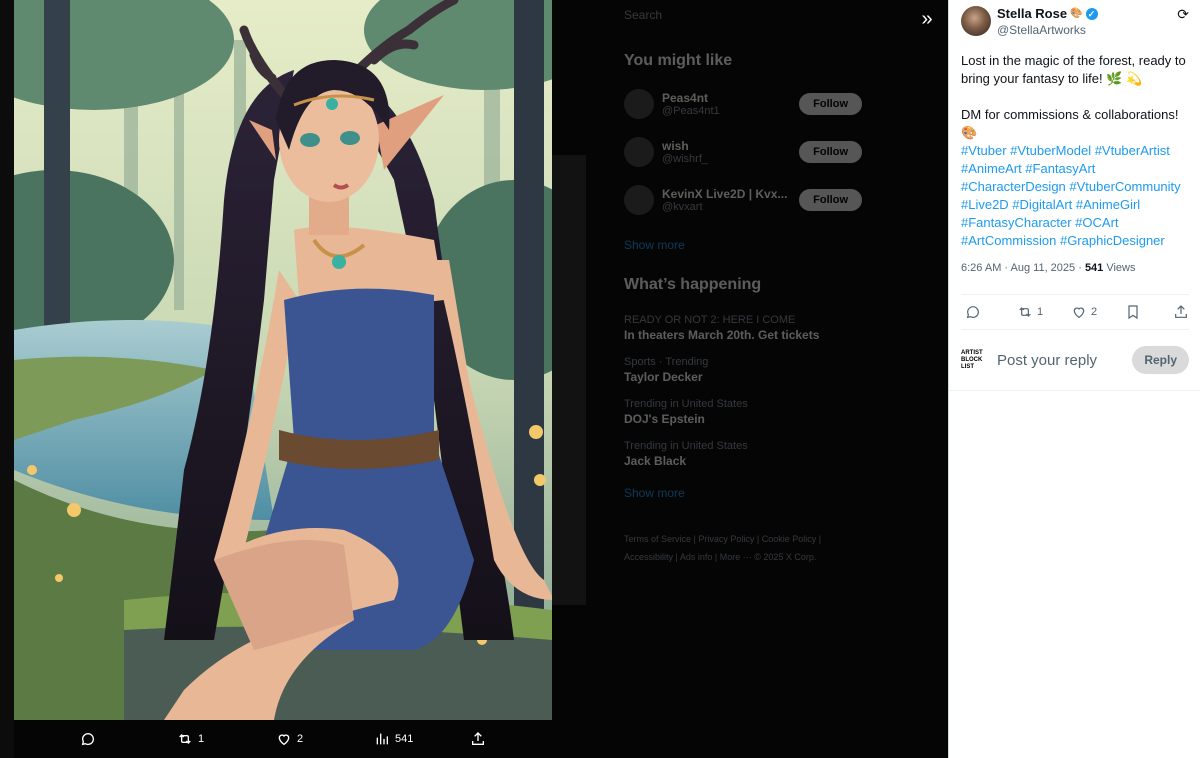 The height and width of the screenshot is (758, 1200). I want to click on media-action-bar: 1 2 541, so click(283, 740).